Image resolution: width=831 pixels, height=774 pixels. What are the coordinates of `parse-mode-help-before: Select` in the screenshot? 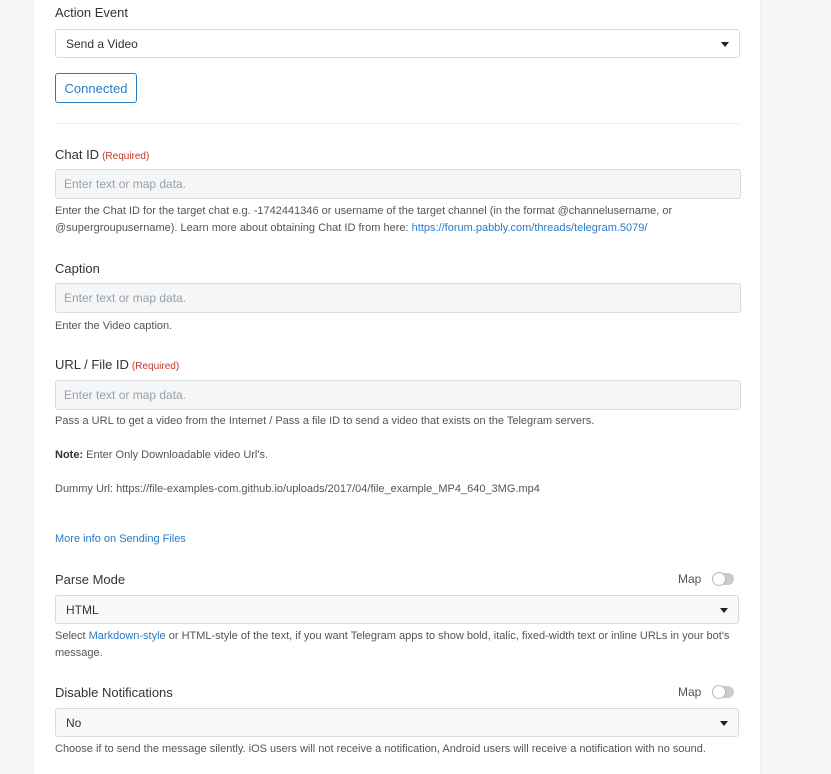 It's located at (72, 636).